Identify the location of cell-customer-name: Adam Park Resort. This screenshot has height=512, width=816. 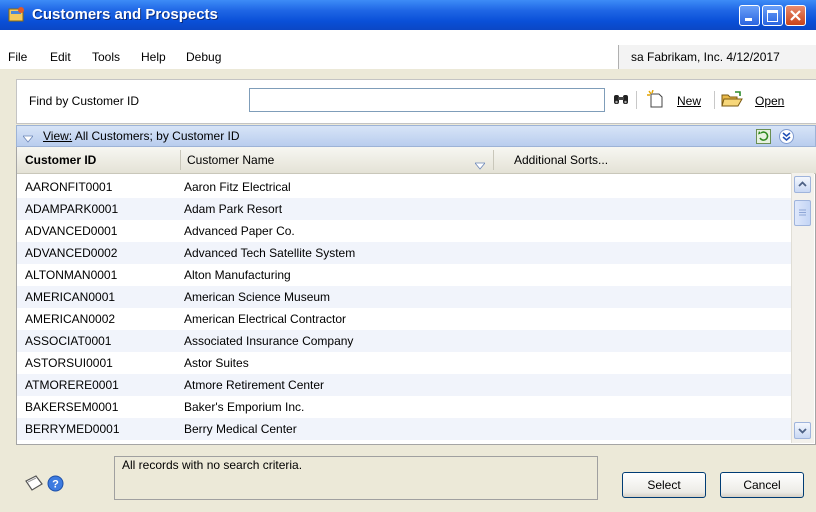
(233, 209).